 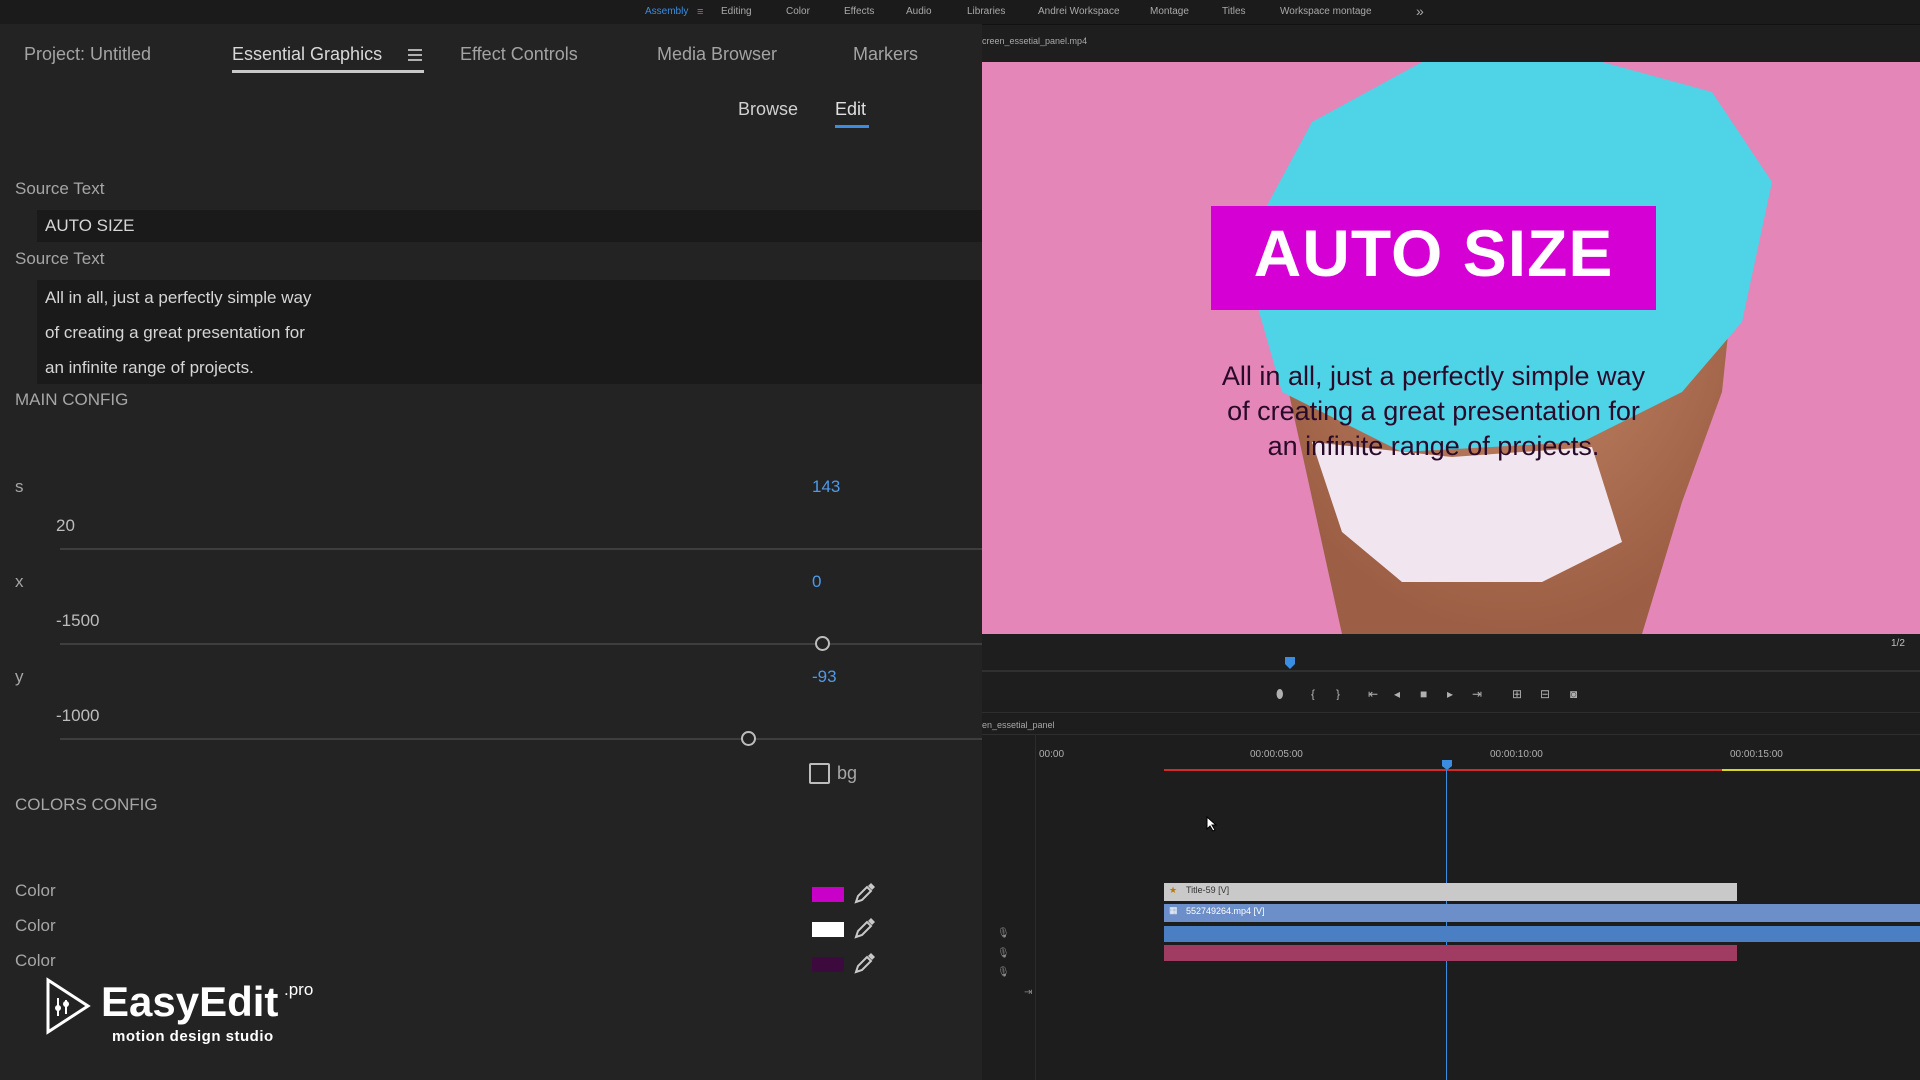 What do you see at coordinates (1173, 890) in the screenshot?
I see `title-clip-icon: ★` at bounding box center [1173, 890].